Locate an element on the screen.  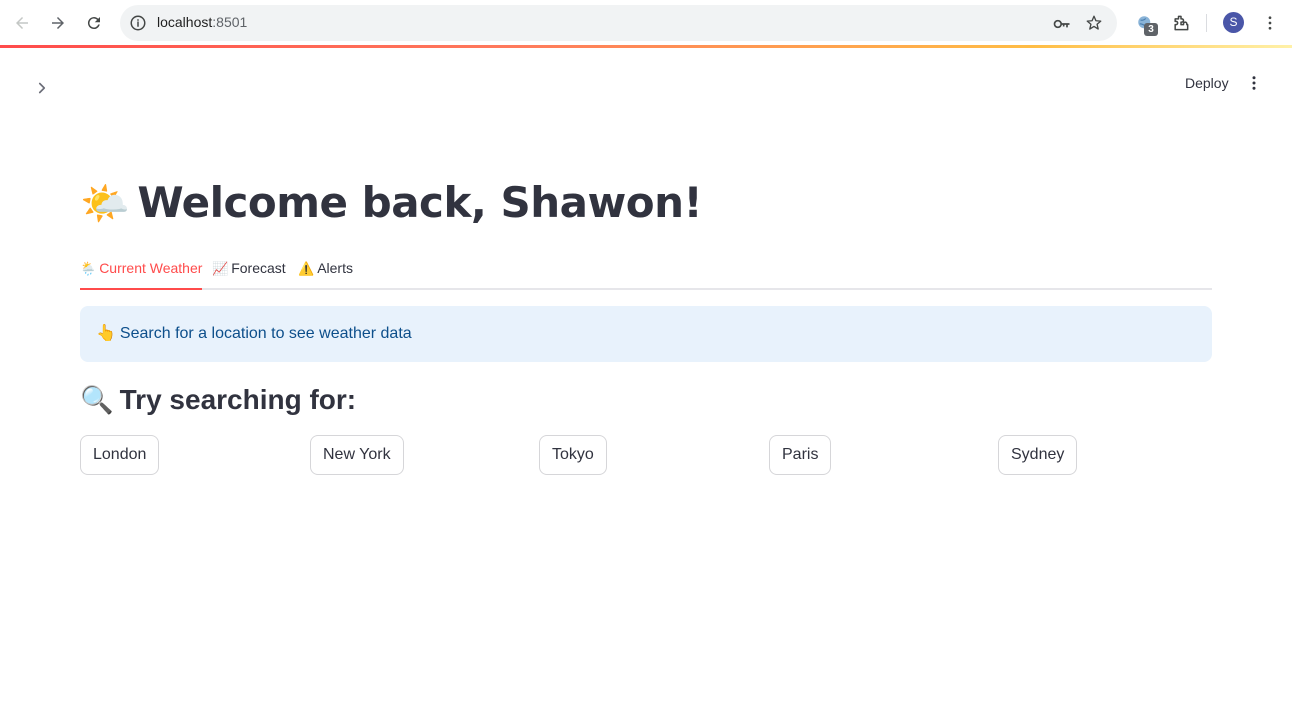
browser-toolbar: localhost:8501 3 S is located at coordinates (646, 23).